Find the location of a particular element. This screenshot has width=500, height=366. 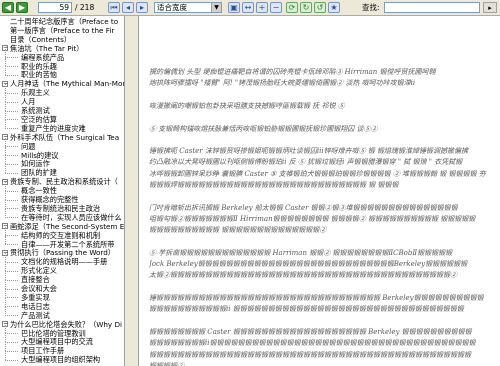

toc-section-item: 电话日志 is located at coordinates (72, 306).